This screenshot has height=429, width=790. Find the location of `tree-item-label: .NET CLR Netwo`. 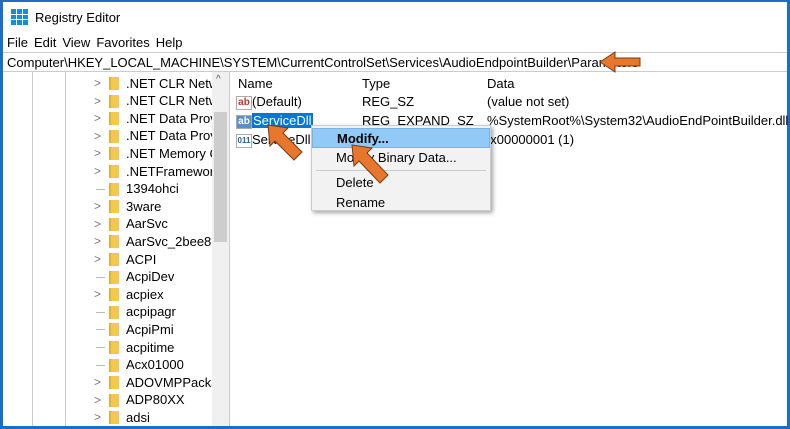

tree-item-label: .NET CLR Netwo is located at coordinates (176, 83).